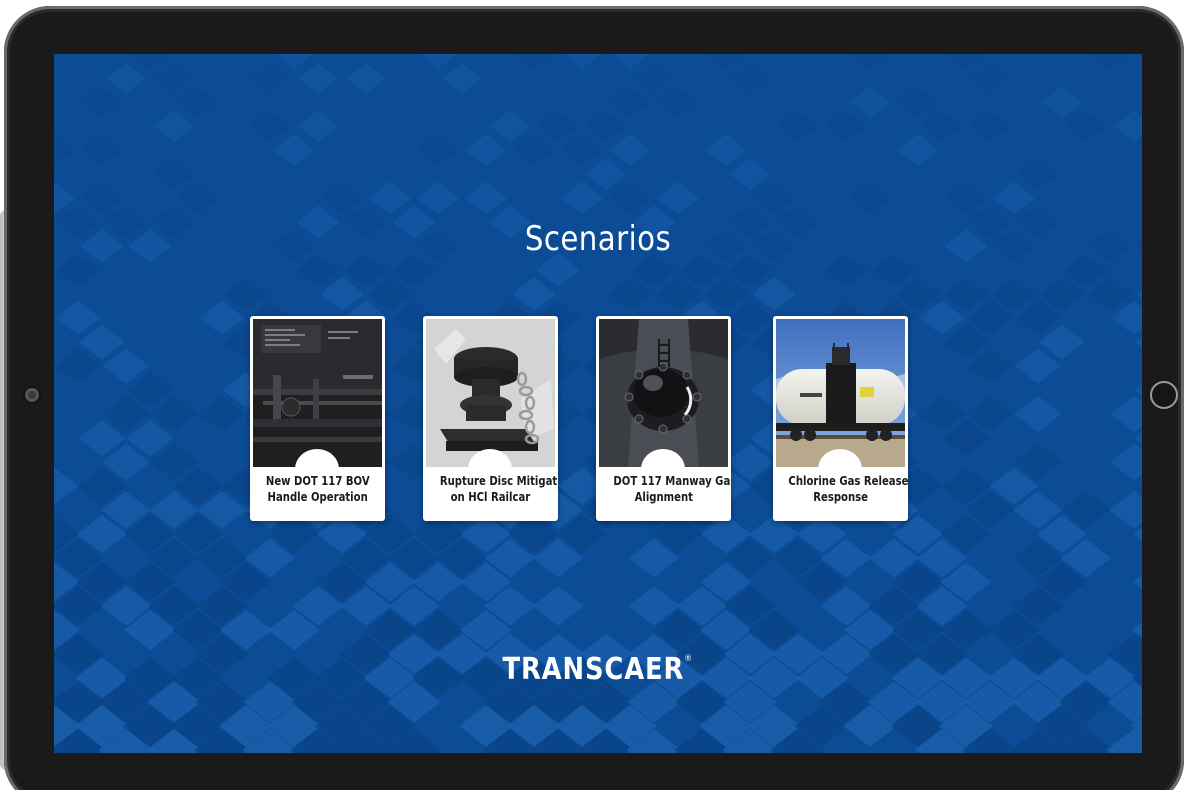 This screenshot has width=1184, height=790. What do you see at coordinates (840, 393) in the screenshot?
I see `chlorine-tank-car-image` at bounding box center [840, 393].